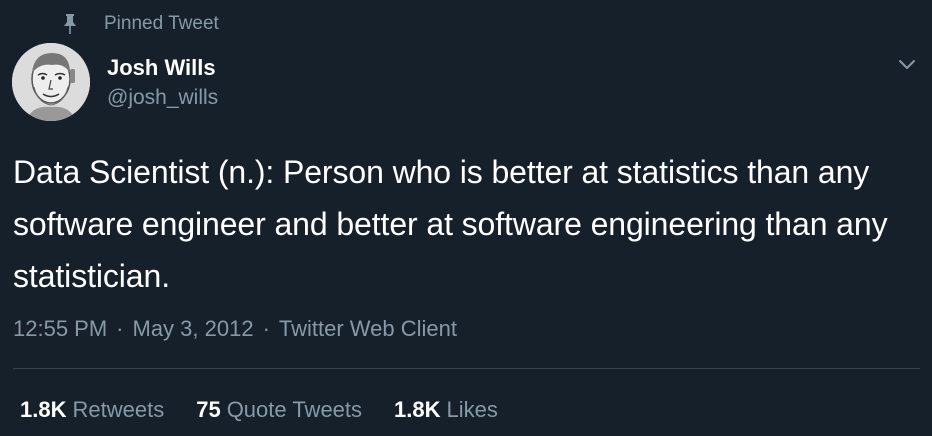 This screenshot has width=932, height=436. Describe the element at coordinates (907, 65) in the screenshot. I see `chevron-down-icon` at that location.